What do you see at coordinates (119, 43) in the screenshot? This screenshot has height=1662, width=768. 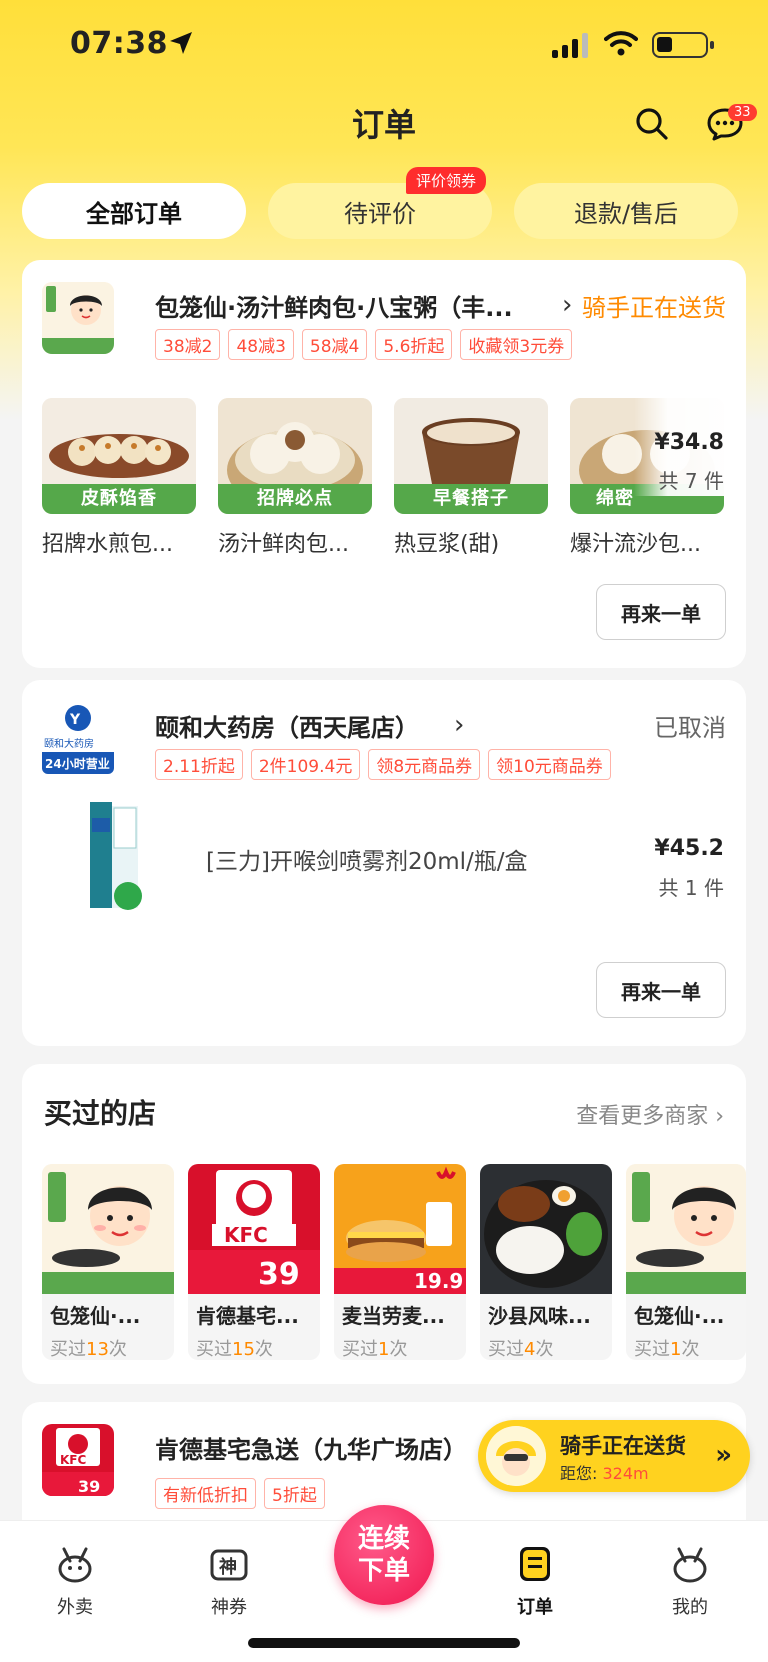 I see `status-time: 07:38` at bounding box center [119, 43].